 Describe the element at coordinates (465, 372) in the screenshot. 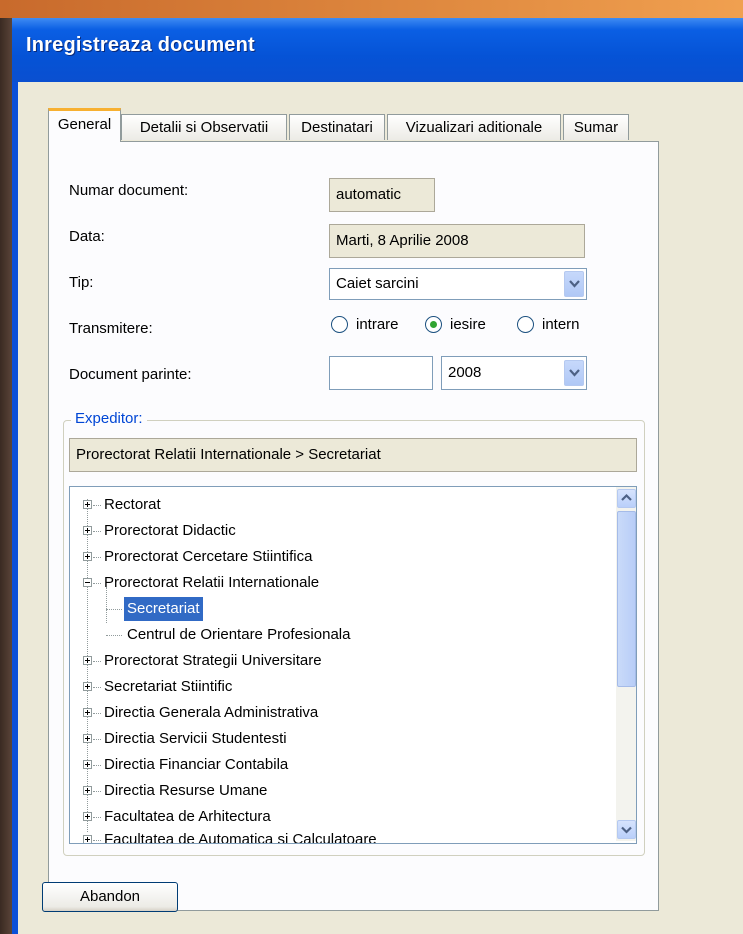

I see `year-selected-value: 2008` at that location.